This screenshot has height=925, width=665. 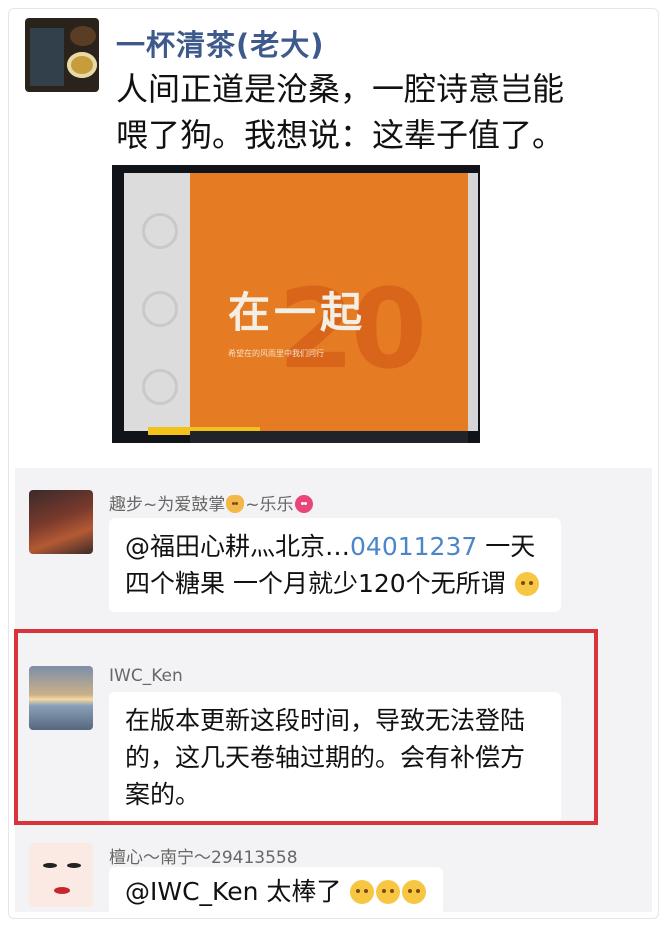 What do you see at coordinates (303, 504) in the screenshot?
I see `two-hearts-emoji` at bounding box center [303, 504].